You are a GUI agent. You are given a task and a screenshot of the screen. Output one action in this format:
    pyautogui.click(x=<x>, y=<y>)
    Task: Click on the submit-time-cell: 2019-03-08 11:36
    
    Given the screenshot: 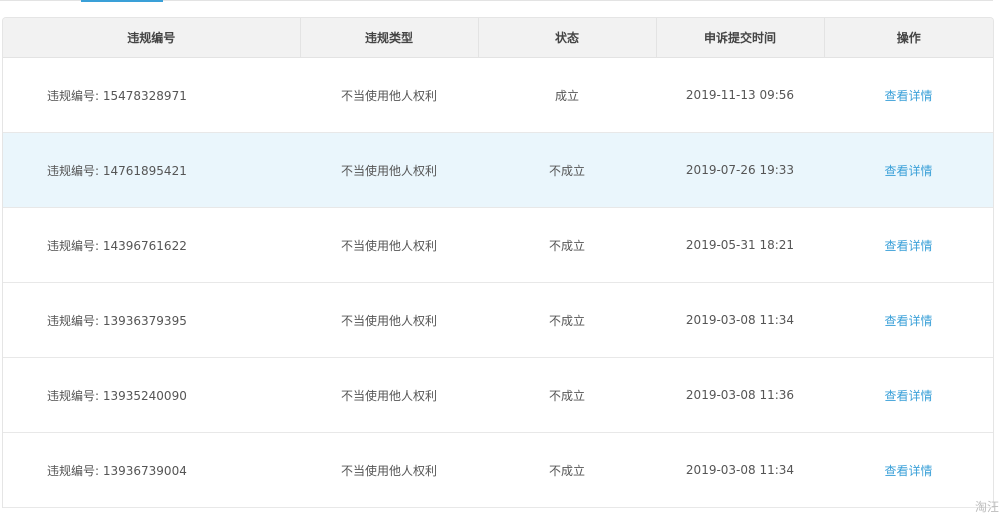 What is the action you would take?
    pyautogui.click(x=740, y=395)
    